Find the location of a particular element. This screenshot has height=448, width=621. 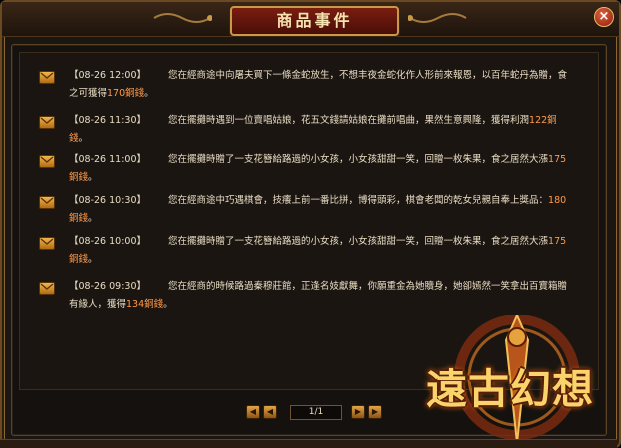

last-page-button: ▶ is located at coordinates (375, 412).